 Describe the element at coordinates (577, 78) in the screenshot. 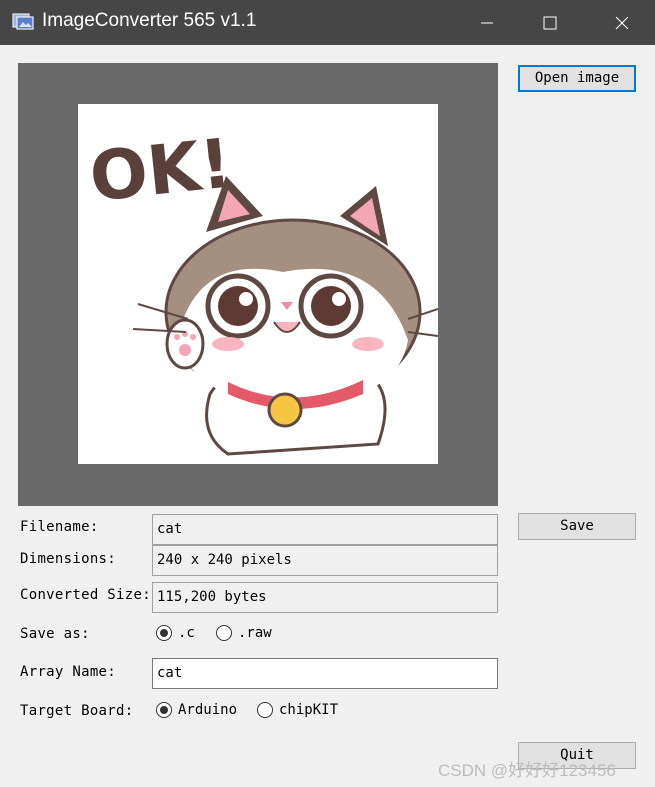

I see `open-image-button: Open image` at that location.